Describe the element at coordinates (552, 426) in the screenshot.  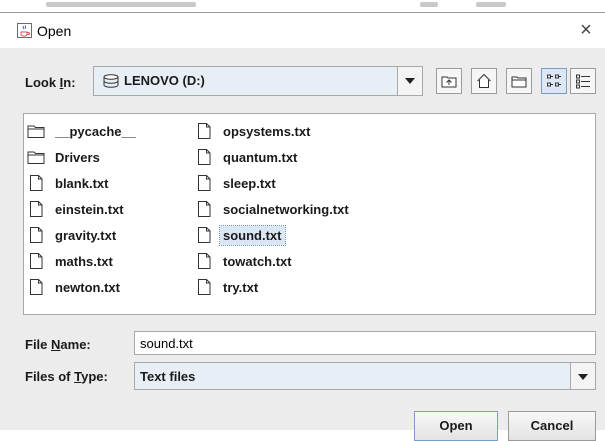
I see `cancel-button: Cancel` at that location.